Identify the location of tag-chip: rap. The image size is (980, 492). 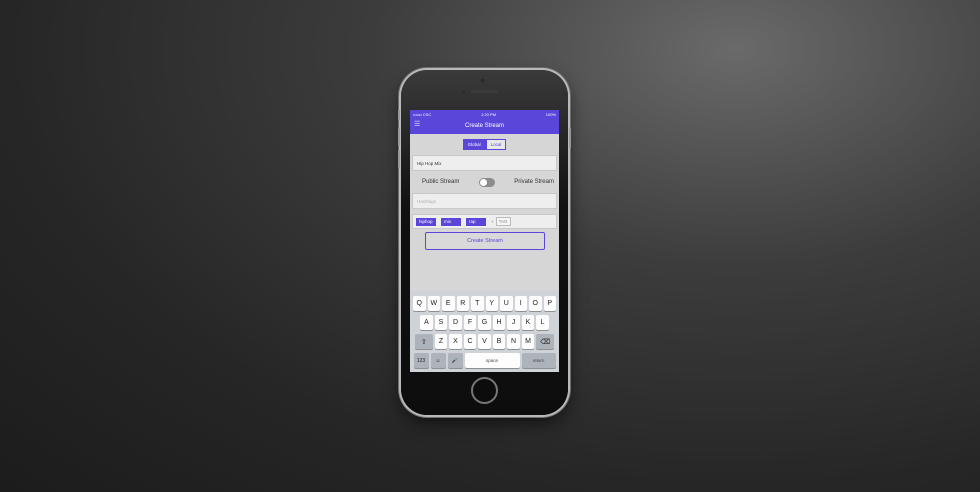
(476, 221).